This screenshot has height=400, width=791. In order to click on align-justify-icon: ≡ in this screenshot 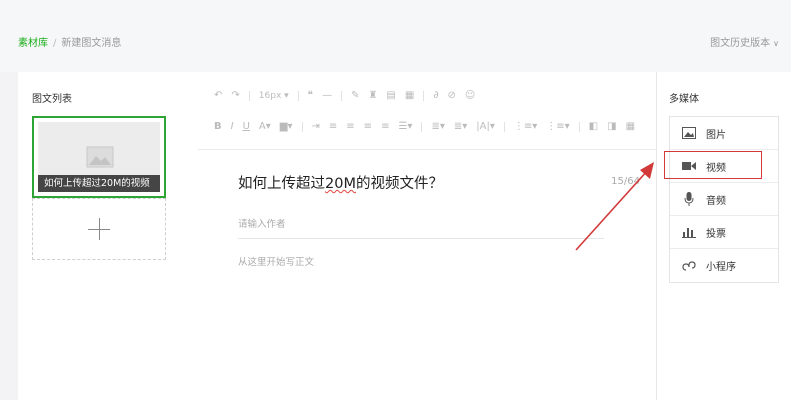, I will do `click(385, 127)`.